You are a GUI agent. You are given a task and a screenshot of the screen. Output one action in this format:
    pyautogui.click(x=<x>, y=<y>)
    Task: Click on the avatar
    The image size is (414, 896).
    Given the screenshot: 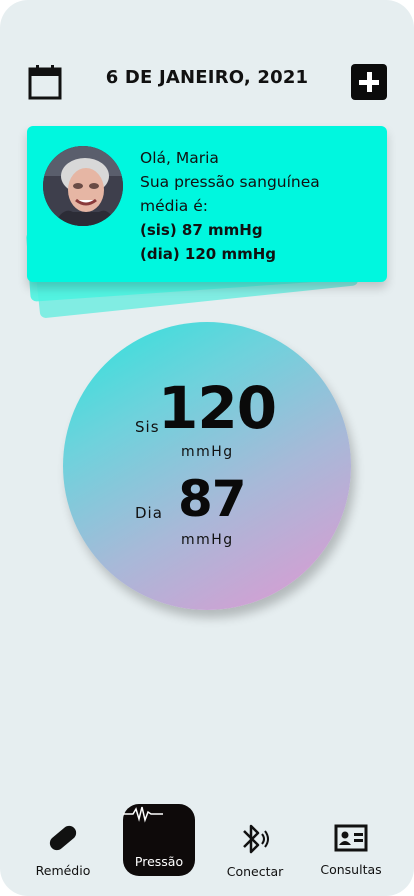 What is the action you would take?
    pyautogui.click(x=83, y=186)
    